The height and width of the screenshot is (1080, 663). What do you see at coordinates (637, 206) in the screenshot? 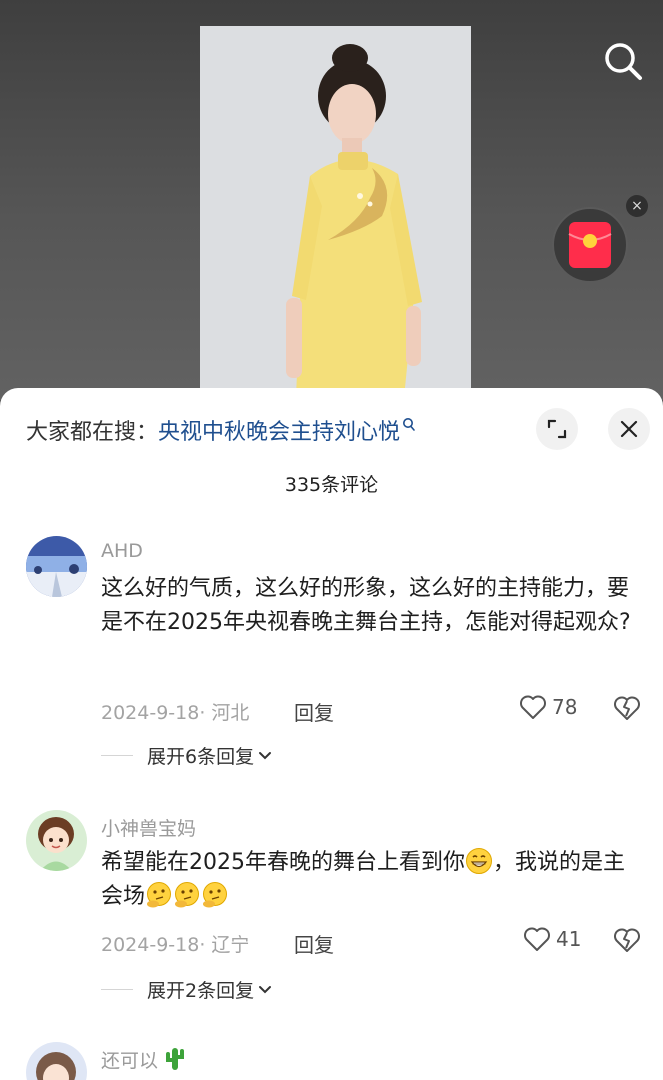
I see `close-icon: ×` at bounding box center [637, 206].